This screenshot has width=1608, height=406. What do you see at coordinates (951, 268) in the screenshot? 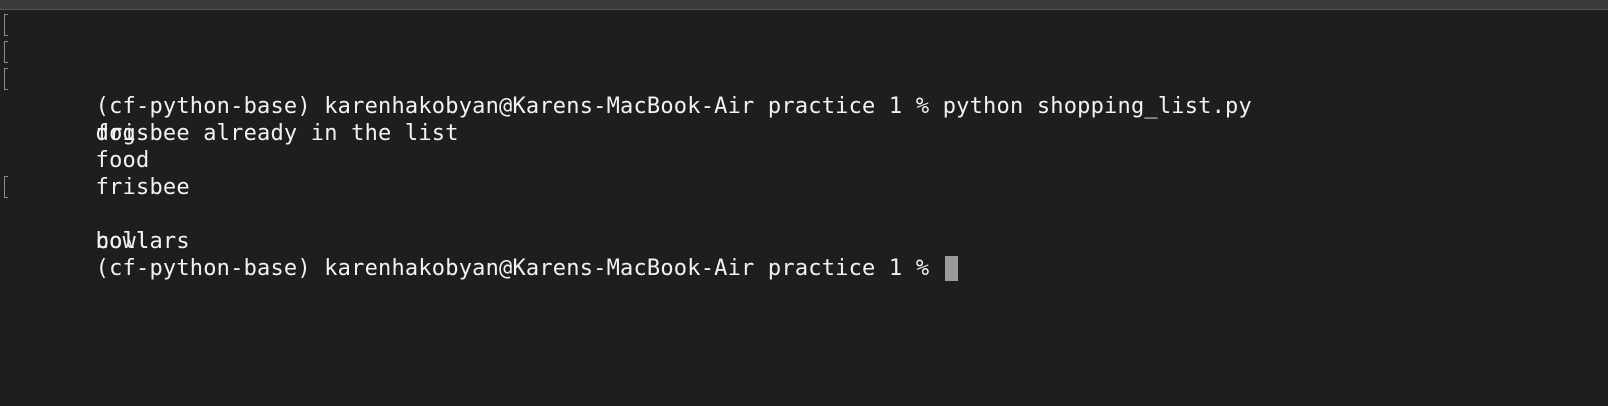
I see `cursor-block-icon` at bounding box center [951, 268].